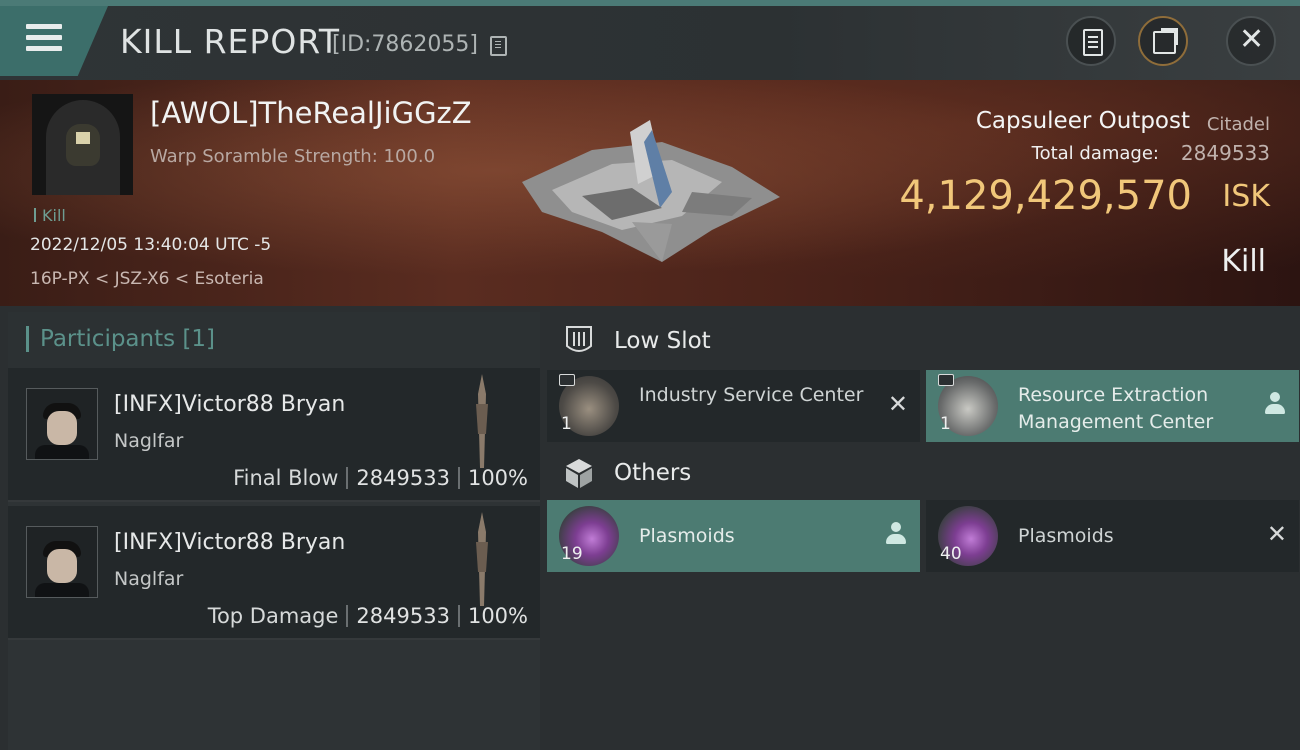 This screenshot has height=750, width=1300. Describe the element at coordinates (147, 279) in the screenshot. I see `kill-location: 16P-PX < JSZ-X6 < Esoteria` at that location.